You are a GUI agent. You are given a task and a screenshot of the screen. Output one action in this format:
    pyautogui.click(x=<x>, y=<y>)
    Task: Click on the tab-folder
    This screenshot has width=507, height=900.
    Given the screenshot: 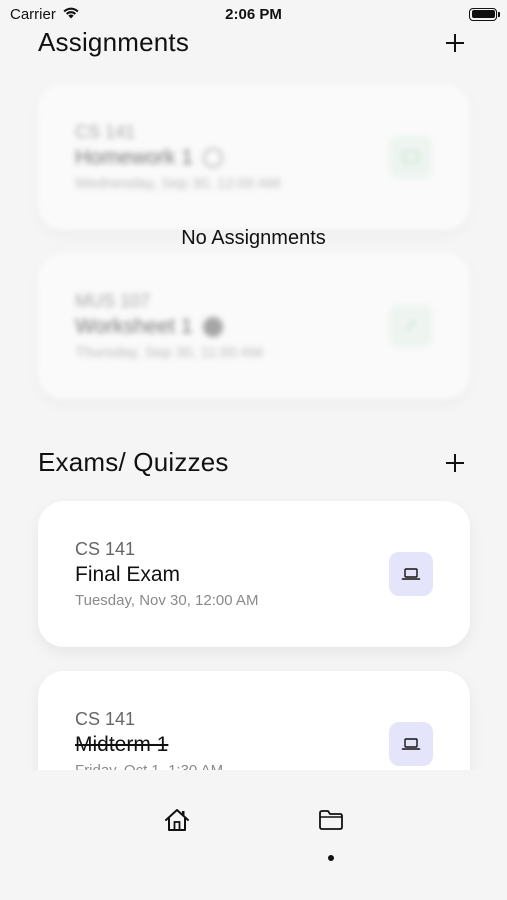 What is the action you would take?
    pyautogui.click(x=331, y=822)
    